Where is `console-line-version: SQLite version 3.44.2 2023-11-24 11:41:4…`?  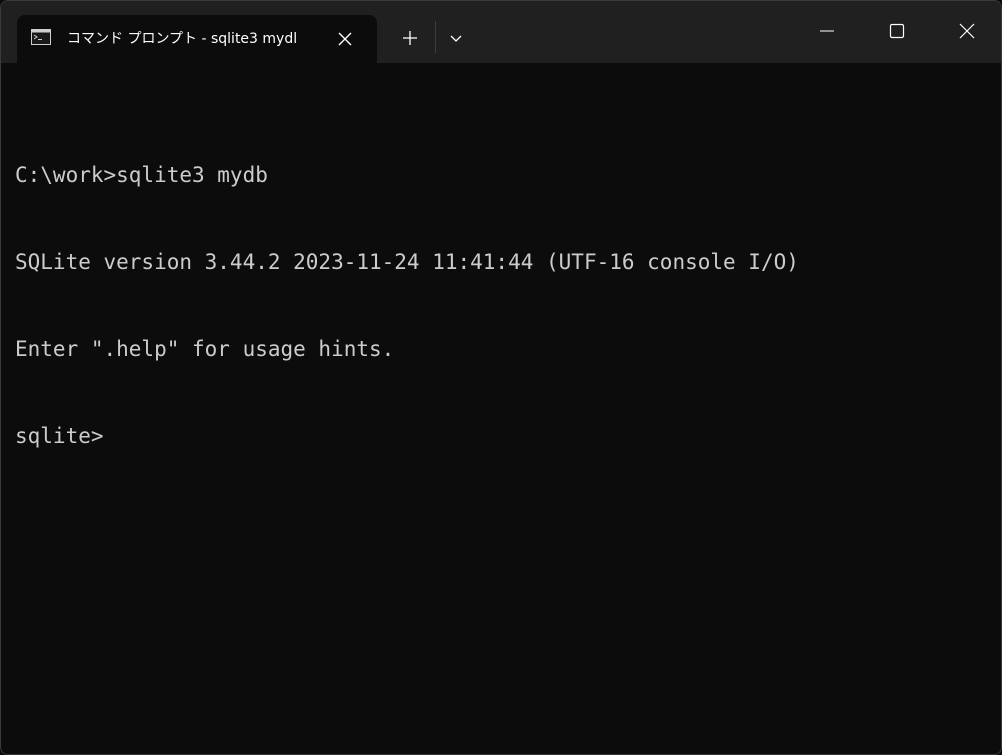 console-line-version: SQLite version 3.44.2 2023-11-24 11:41:4… is located at coordinates (407, 262).